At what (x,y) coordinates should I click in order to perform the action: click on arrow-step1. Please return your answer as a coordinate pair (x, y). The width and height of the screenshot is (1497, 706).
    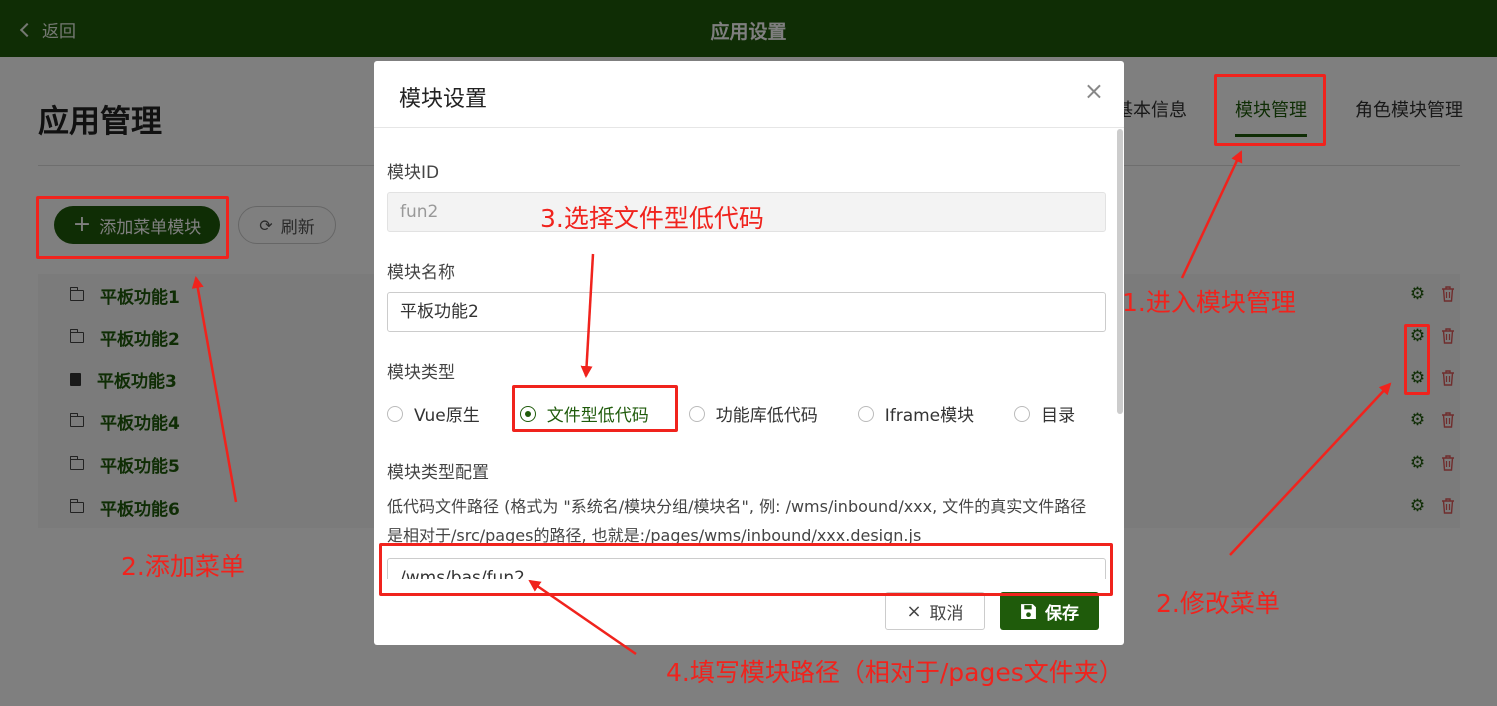
    Looking at the image, I should click on (1211, 214).